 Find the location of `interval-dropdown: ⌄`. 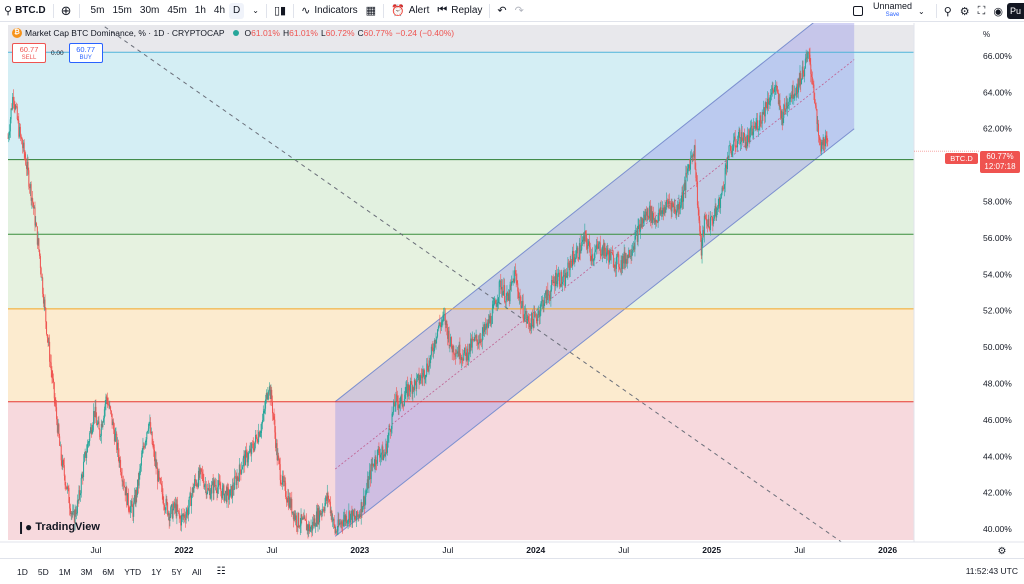

interval-dropdown: ⌄ is located at coordinates (255, 11).